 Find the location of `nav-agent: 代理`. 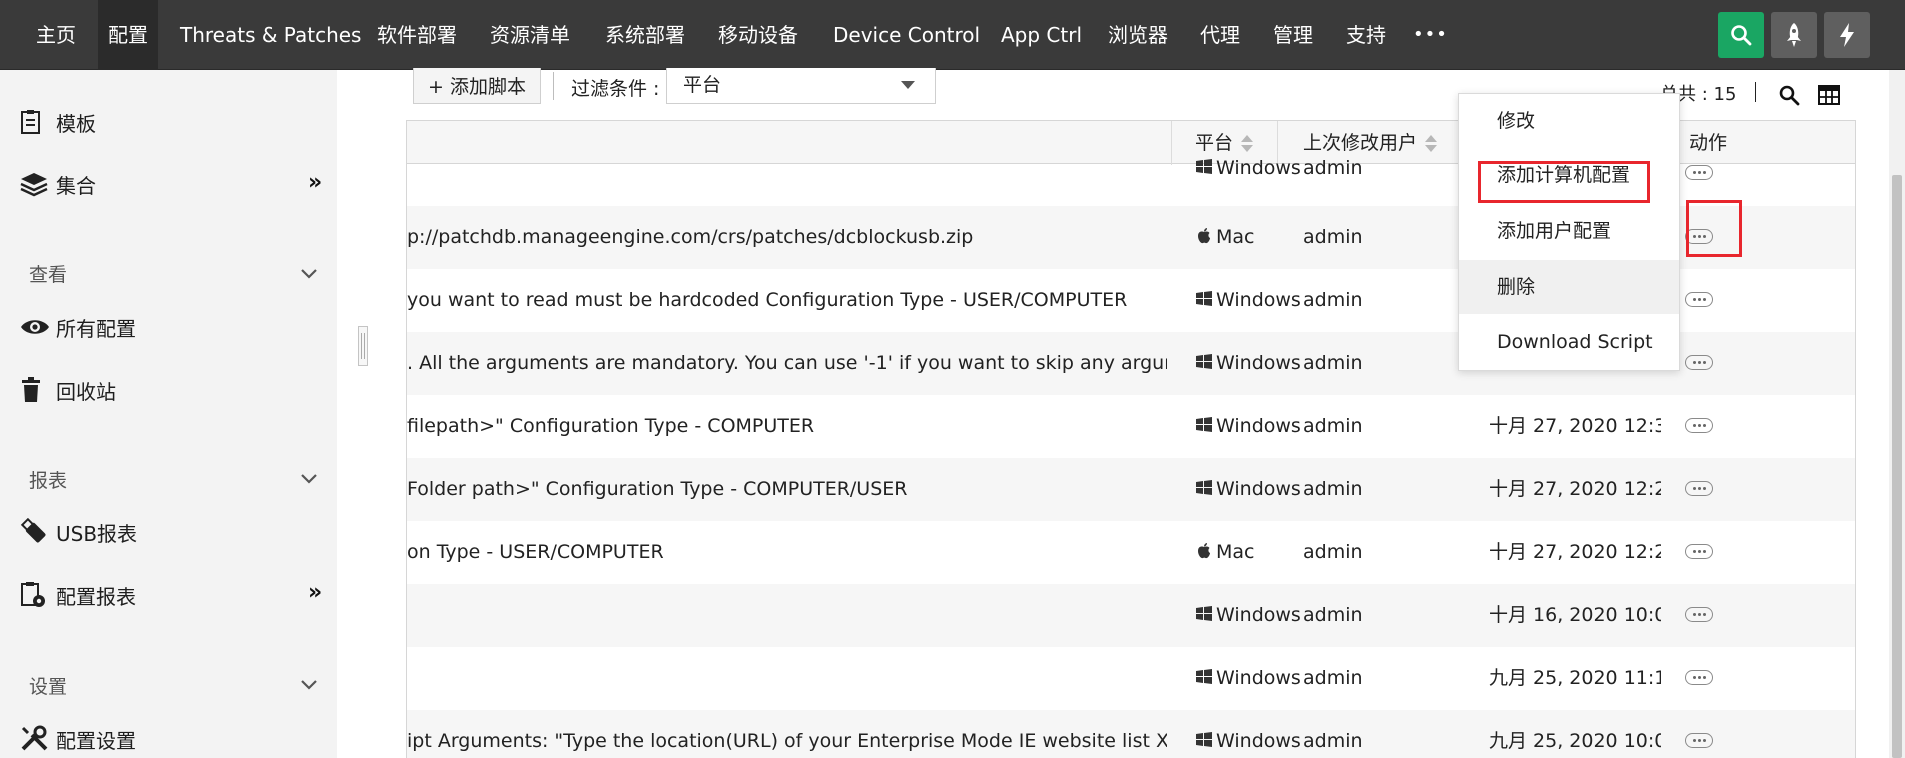

nav-agent: 代理 is located at coordinates (1220, 35).